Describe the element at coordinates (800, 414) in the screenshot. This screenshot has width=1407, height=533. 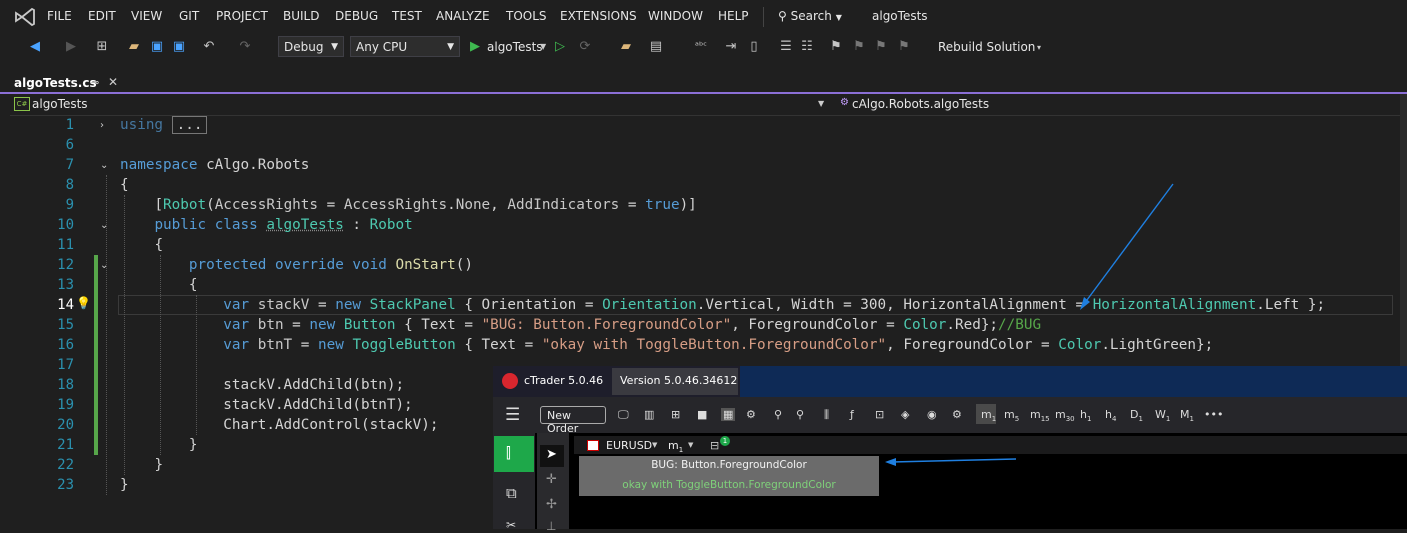
I see `zoom-in-icon: ⚲` at that location.